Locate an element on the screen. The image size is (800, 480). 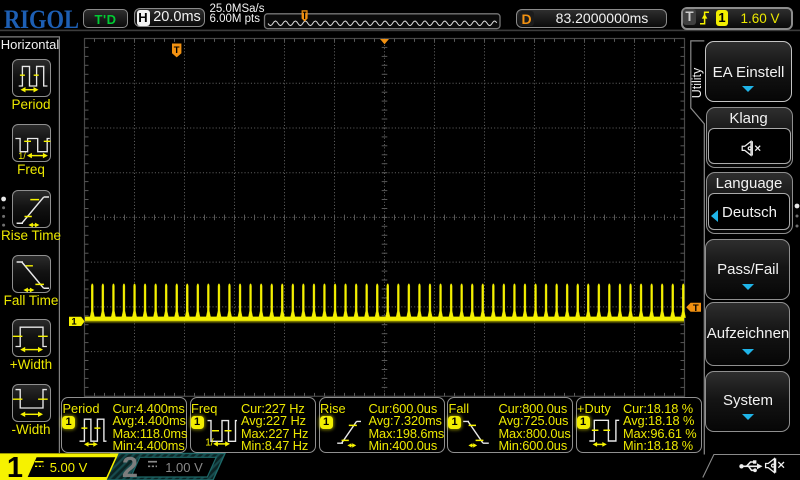
svg-text: 2 is located at coordinates (130, 466).